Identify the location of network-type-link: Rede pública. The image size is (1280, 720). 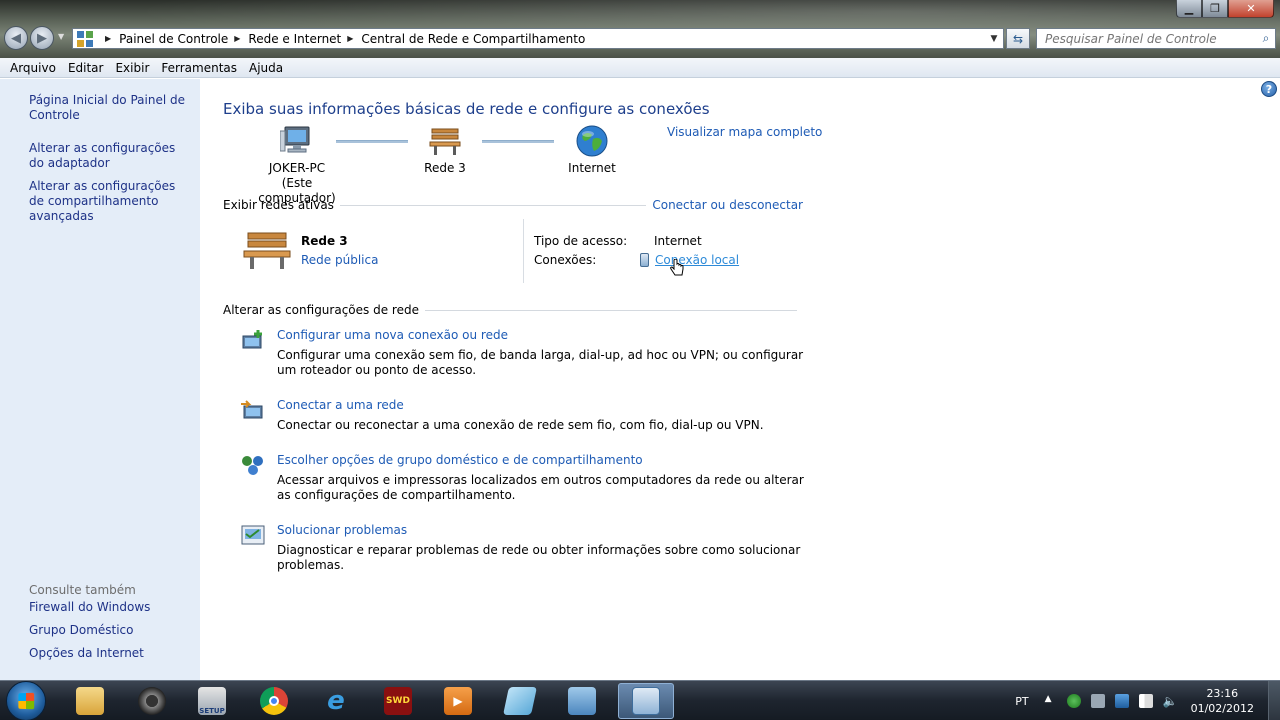
(339, 260).